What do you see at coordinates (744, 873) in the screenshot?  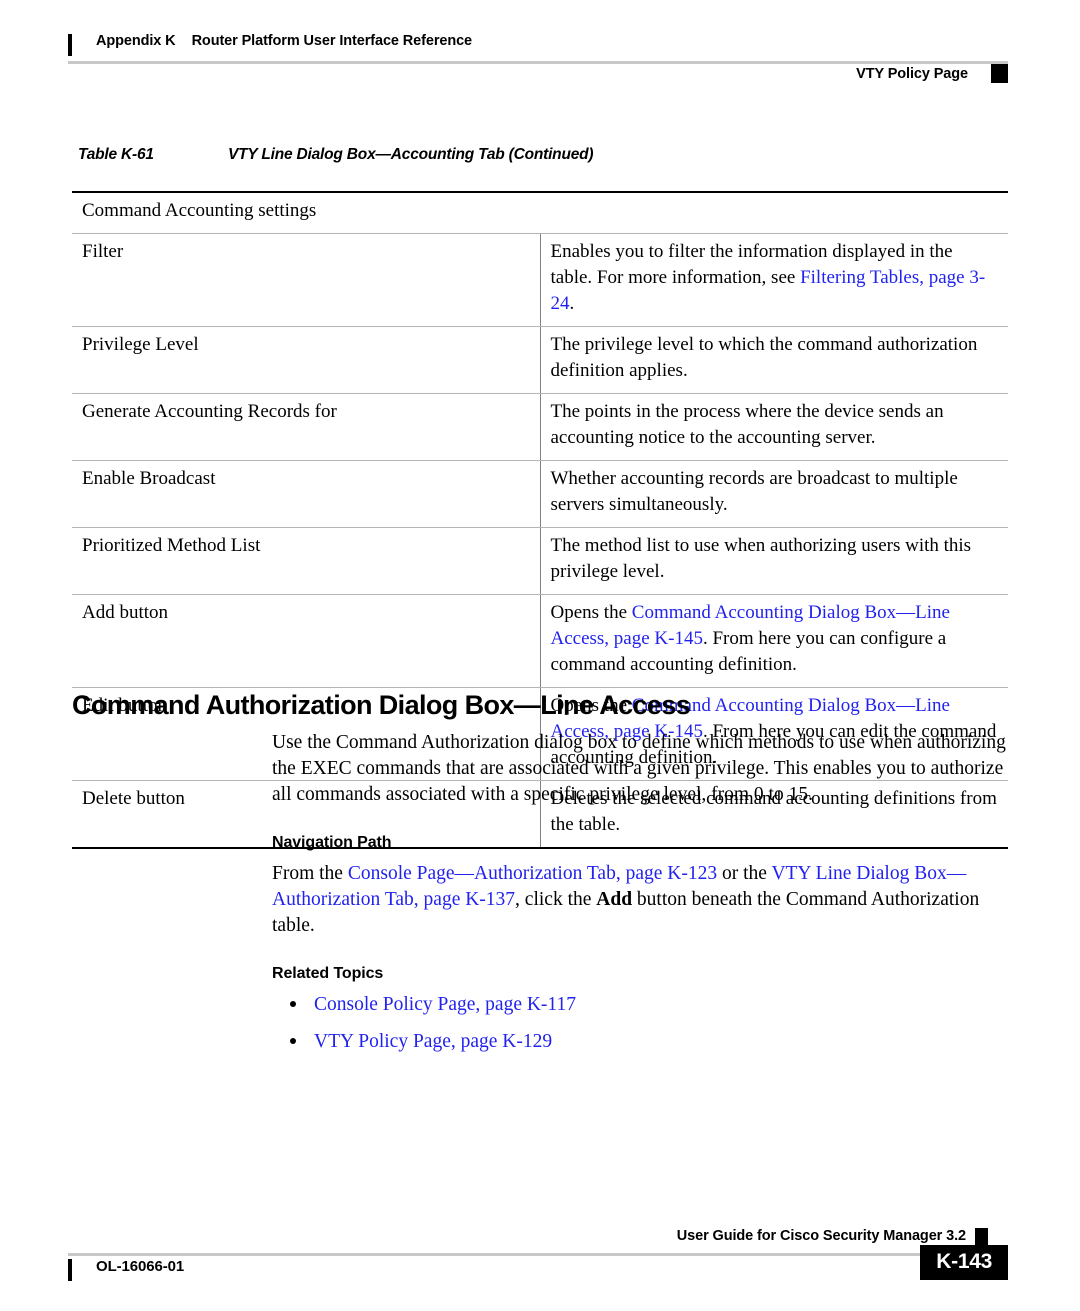 I see `nav-text-2: or the` at bounding box center [744, 873].